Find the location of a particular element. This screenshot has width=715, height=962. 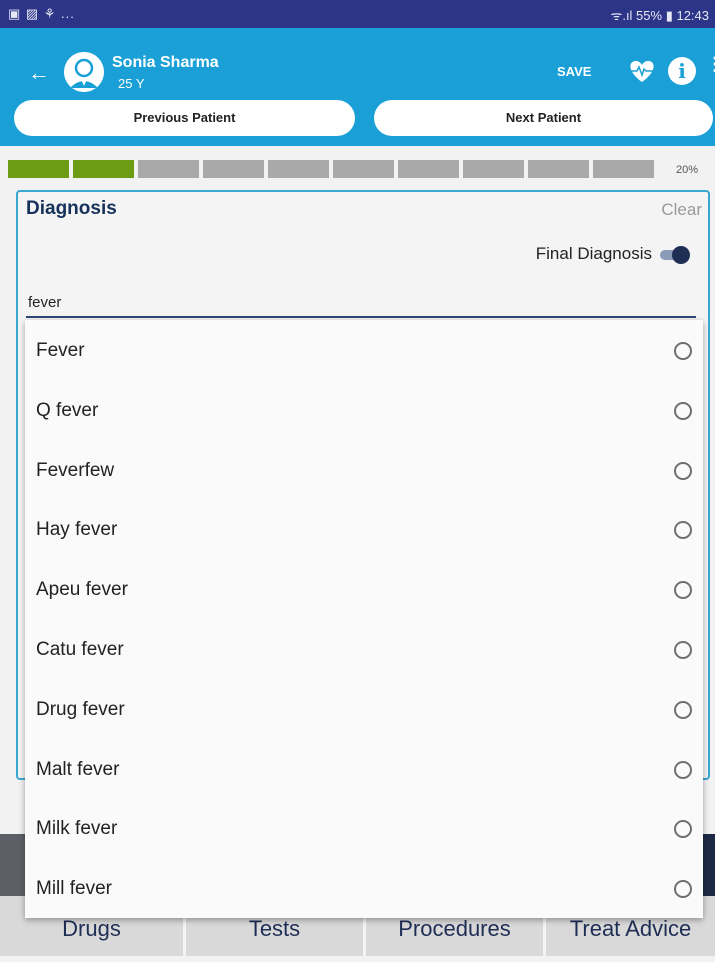

patient-name: Sonia Sharma is located at coordinates (165, 62).